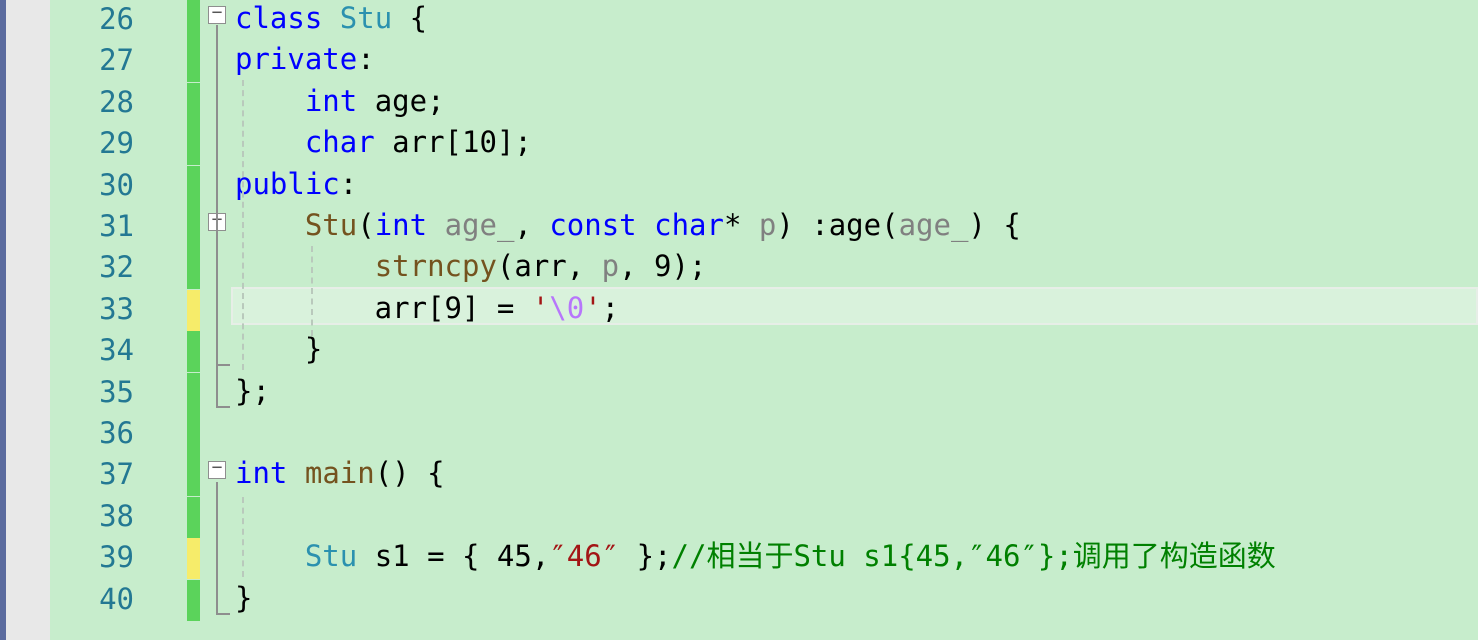 The image size is (1478, 640). I want to click on code-text: int main() {, so click(340, 475).